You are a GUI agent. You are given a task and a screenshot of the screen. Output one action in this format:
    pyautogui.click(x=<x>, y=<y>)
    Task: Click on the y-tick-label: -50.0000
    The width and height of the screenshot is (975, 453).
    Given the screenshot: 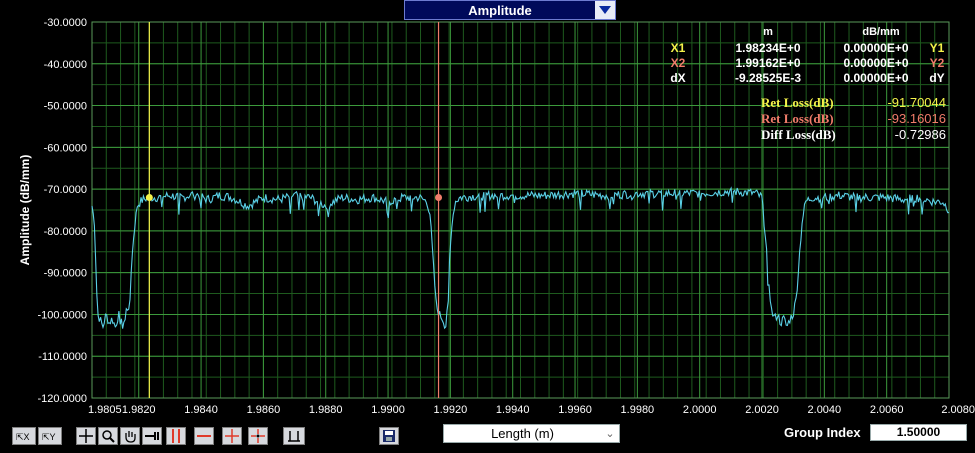 What is the action you would take?
    pyautogui.click(x=65, y=107)
    